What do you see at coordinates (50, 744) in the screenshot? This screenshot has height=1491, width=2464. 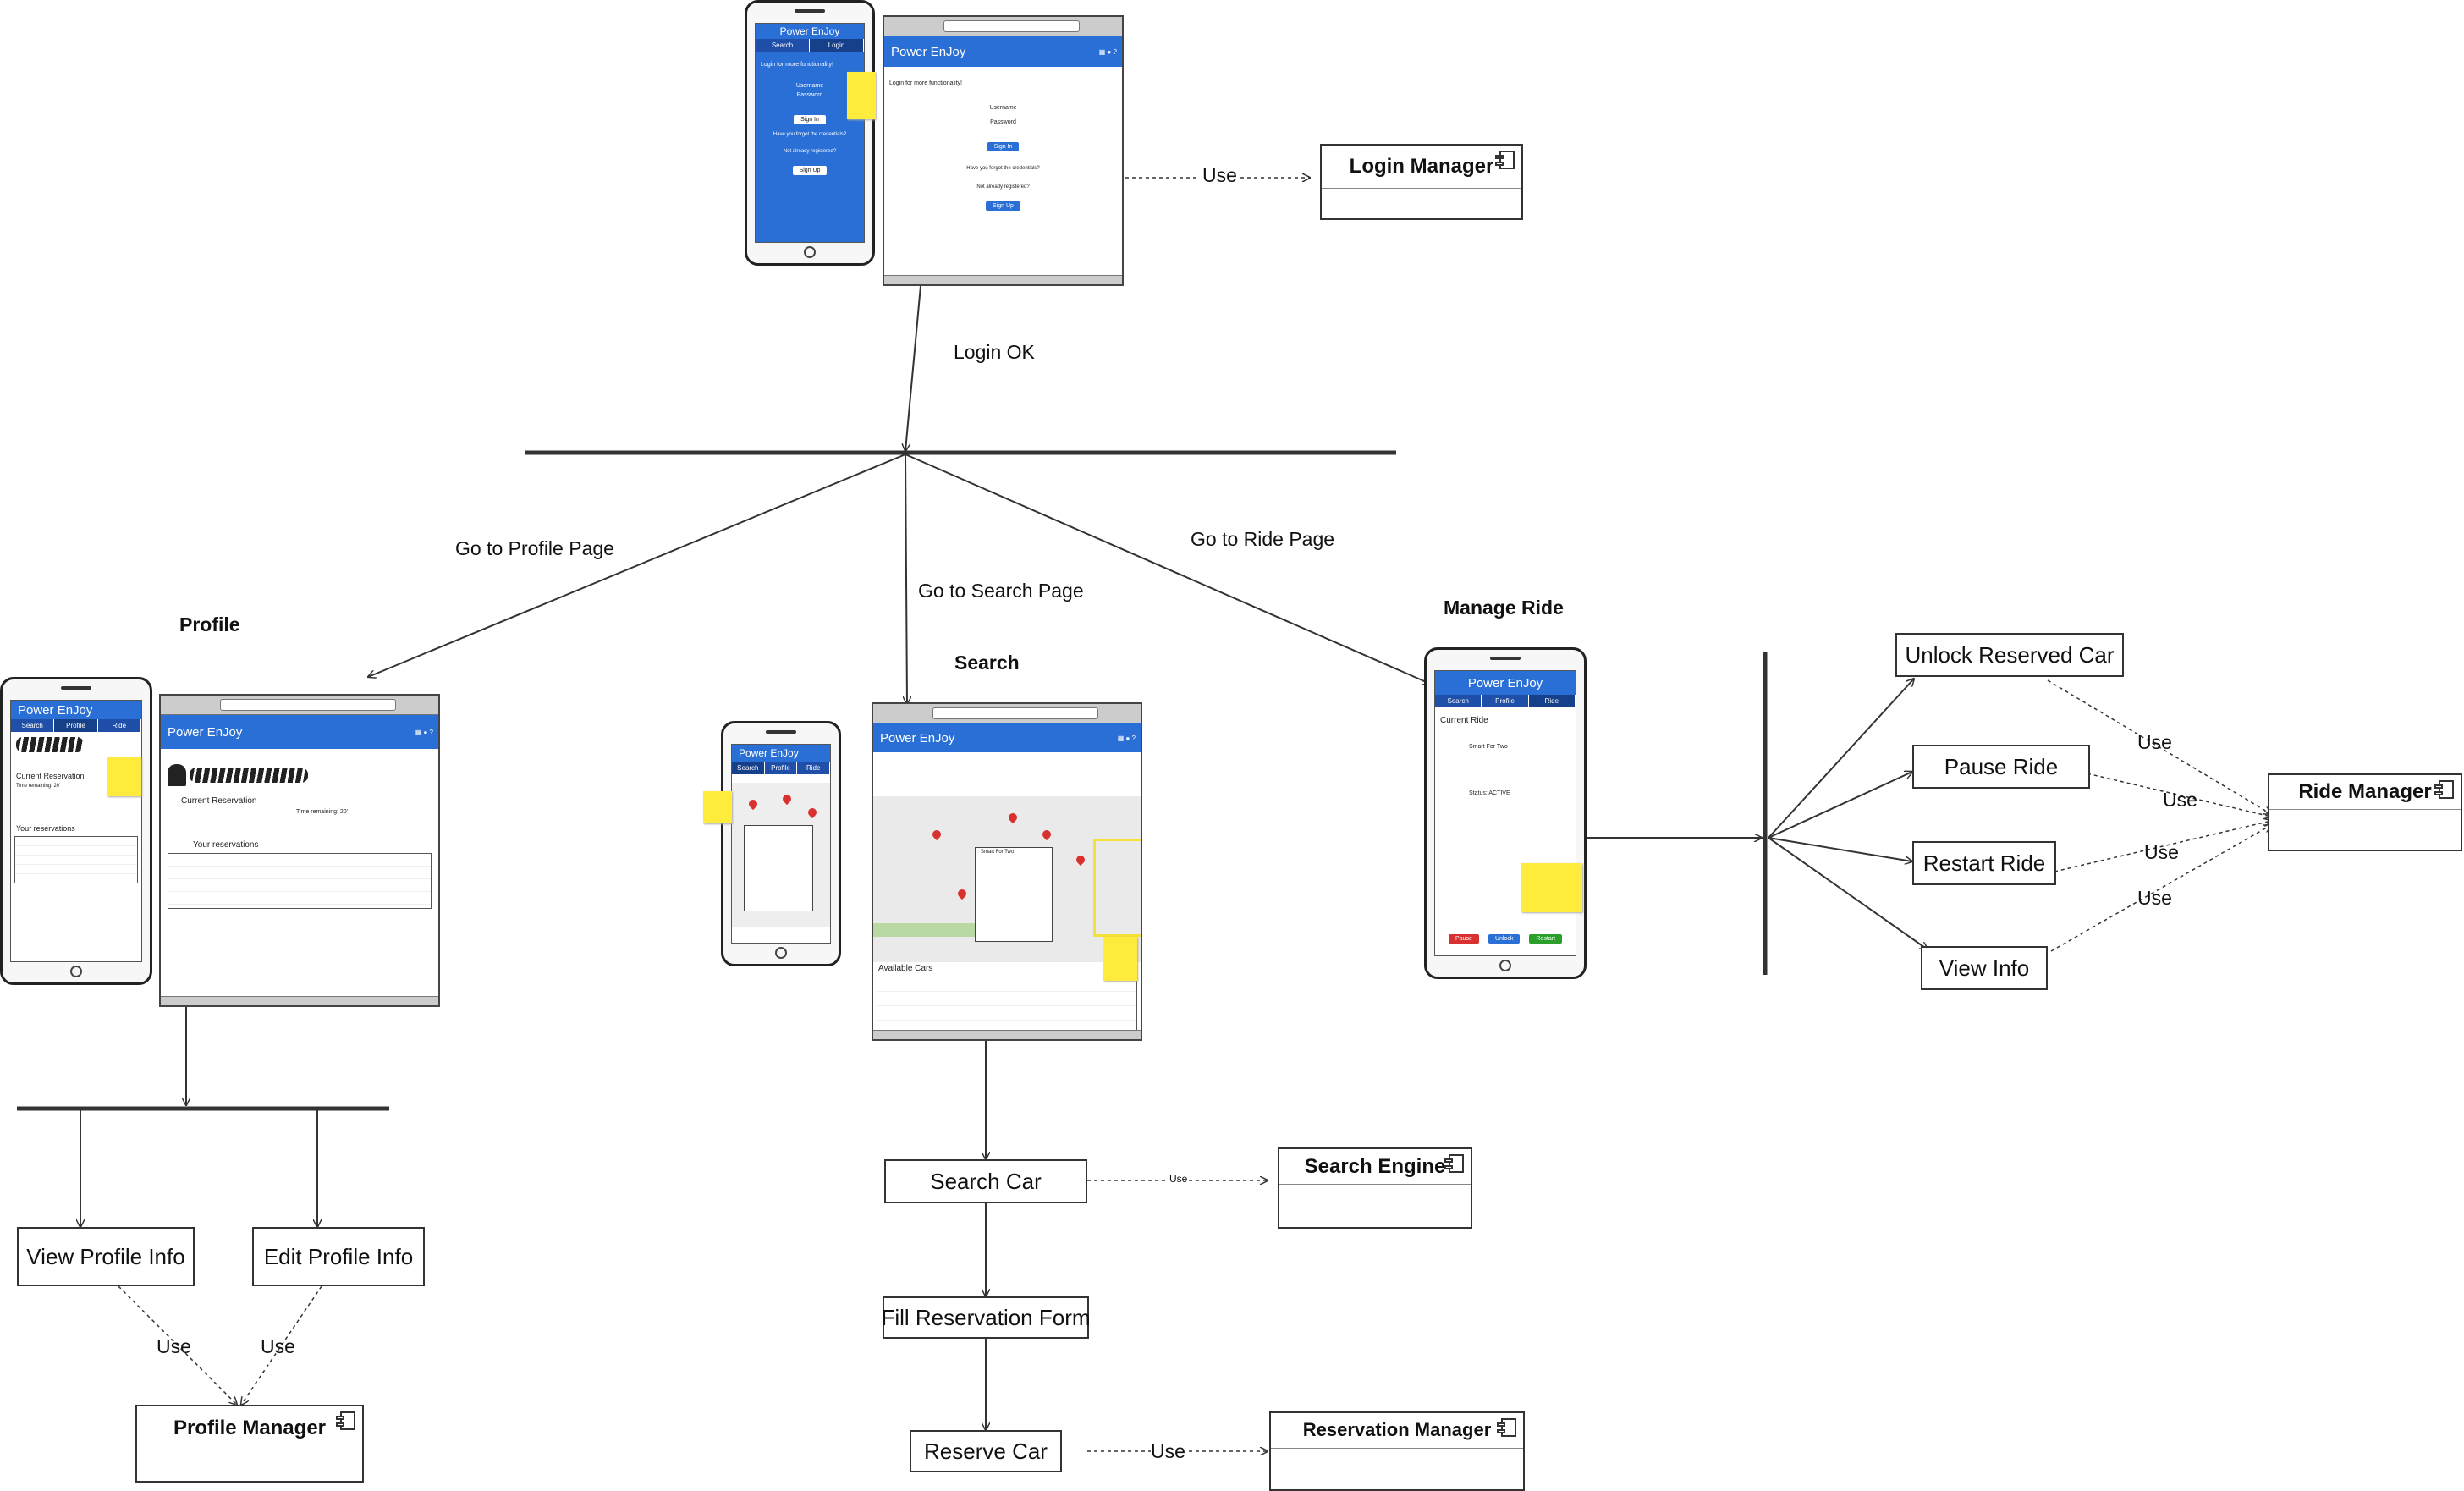 I see `username-scribble` at bounding box center [50, 744].